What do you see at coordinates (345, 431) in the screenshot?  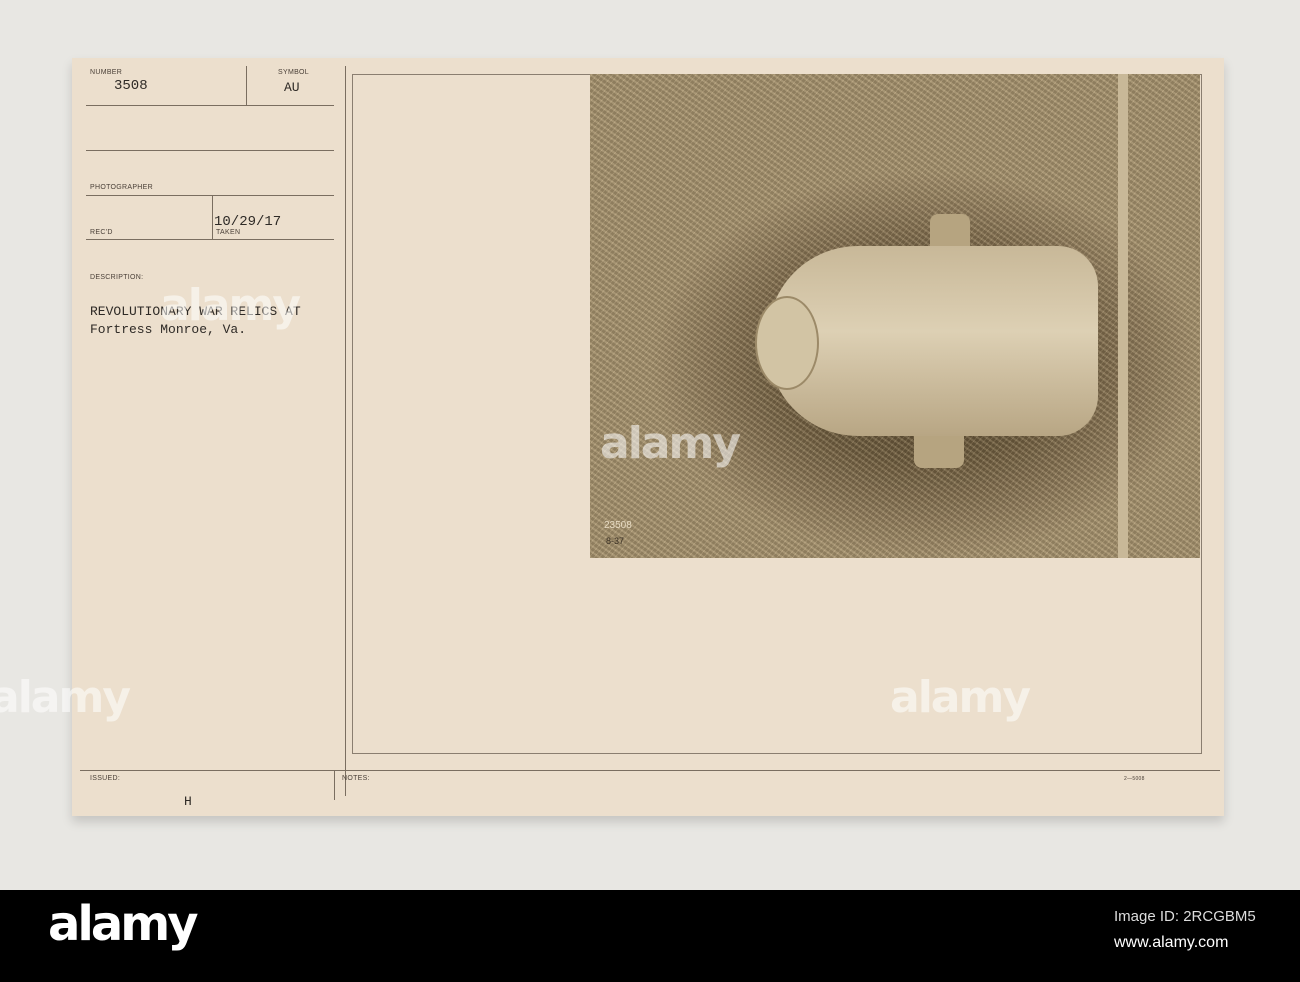 I see `column-divider` at bounding box center [345, 431].